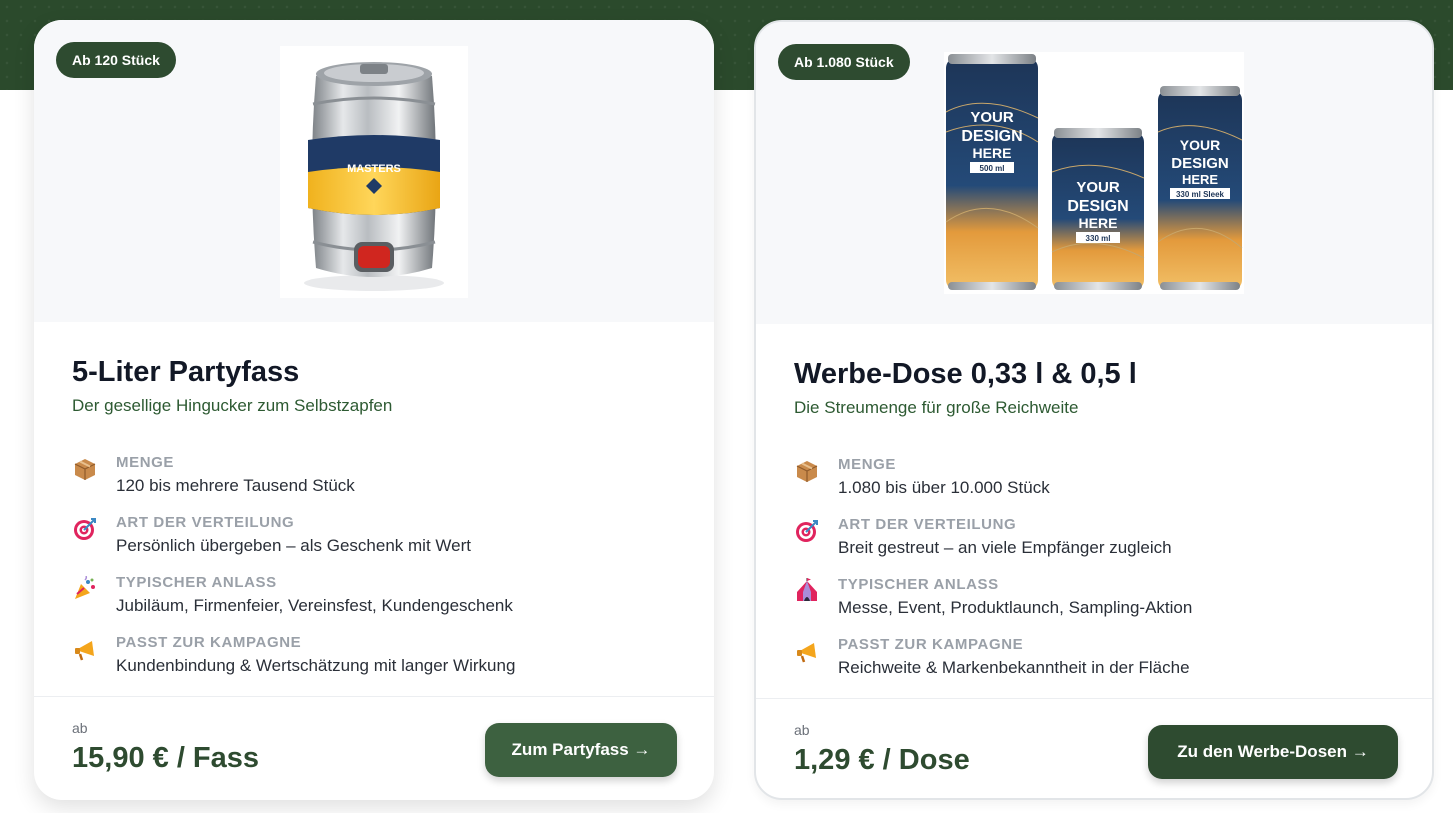 The height and width of the screenshot is (813, 1453). What do you see at coordinates (1098, 238) in the screenshot?
I see `svg-text: 330 ml` at bounding box center [1098, 238].